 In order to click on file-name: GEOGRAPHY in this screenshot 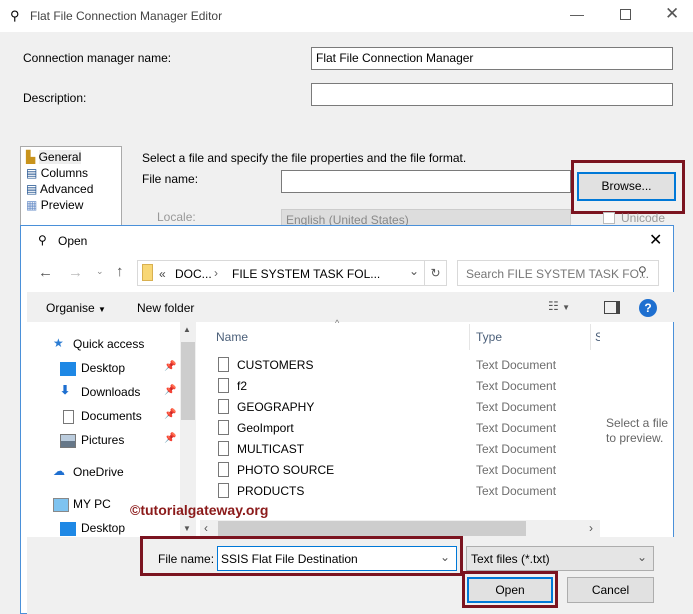, I will do `click(276, 407)`.